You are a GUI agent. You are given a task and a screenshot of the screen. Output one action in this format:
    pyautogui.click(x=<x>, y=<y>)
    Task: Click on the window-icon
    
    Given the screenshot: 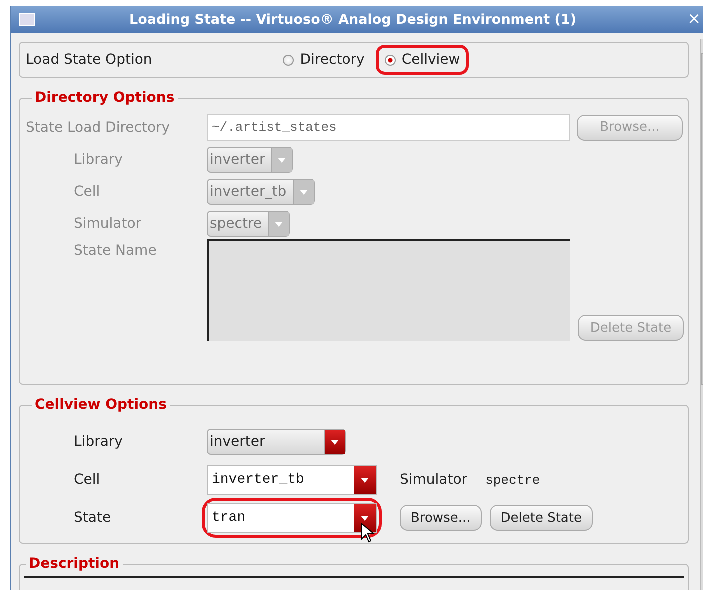 What is the action you would take?
    pyautogui.click(x=27, y=19)
    